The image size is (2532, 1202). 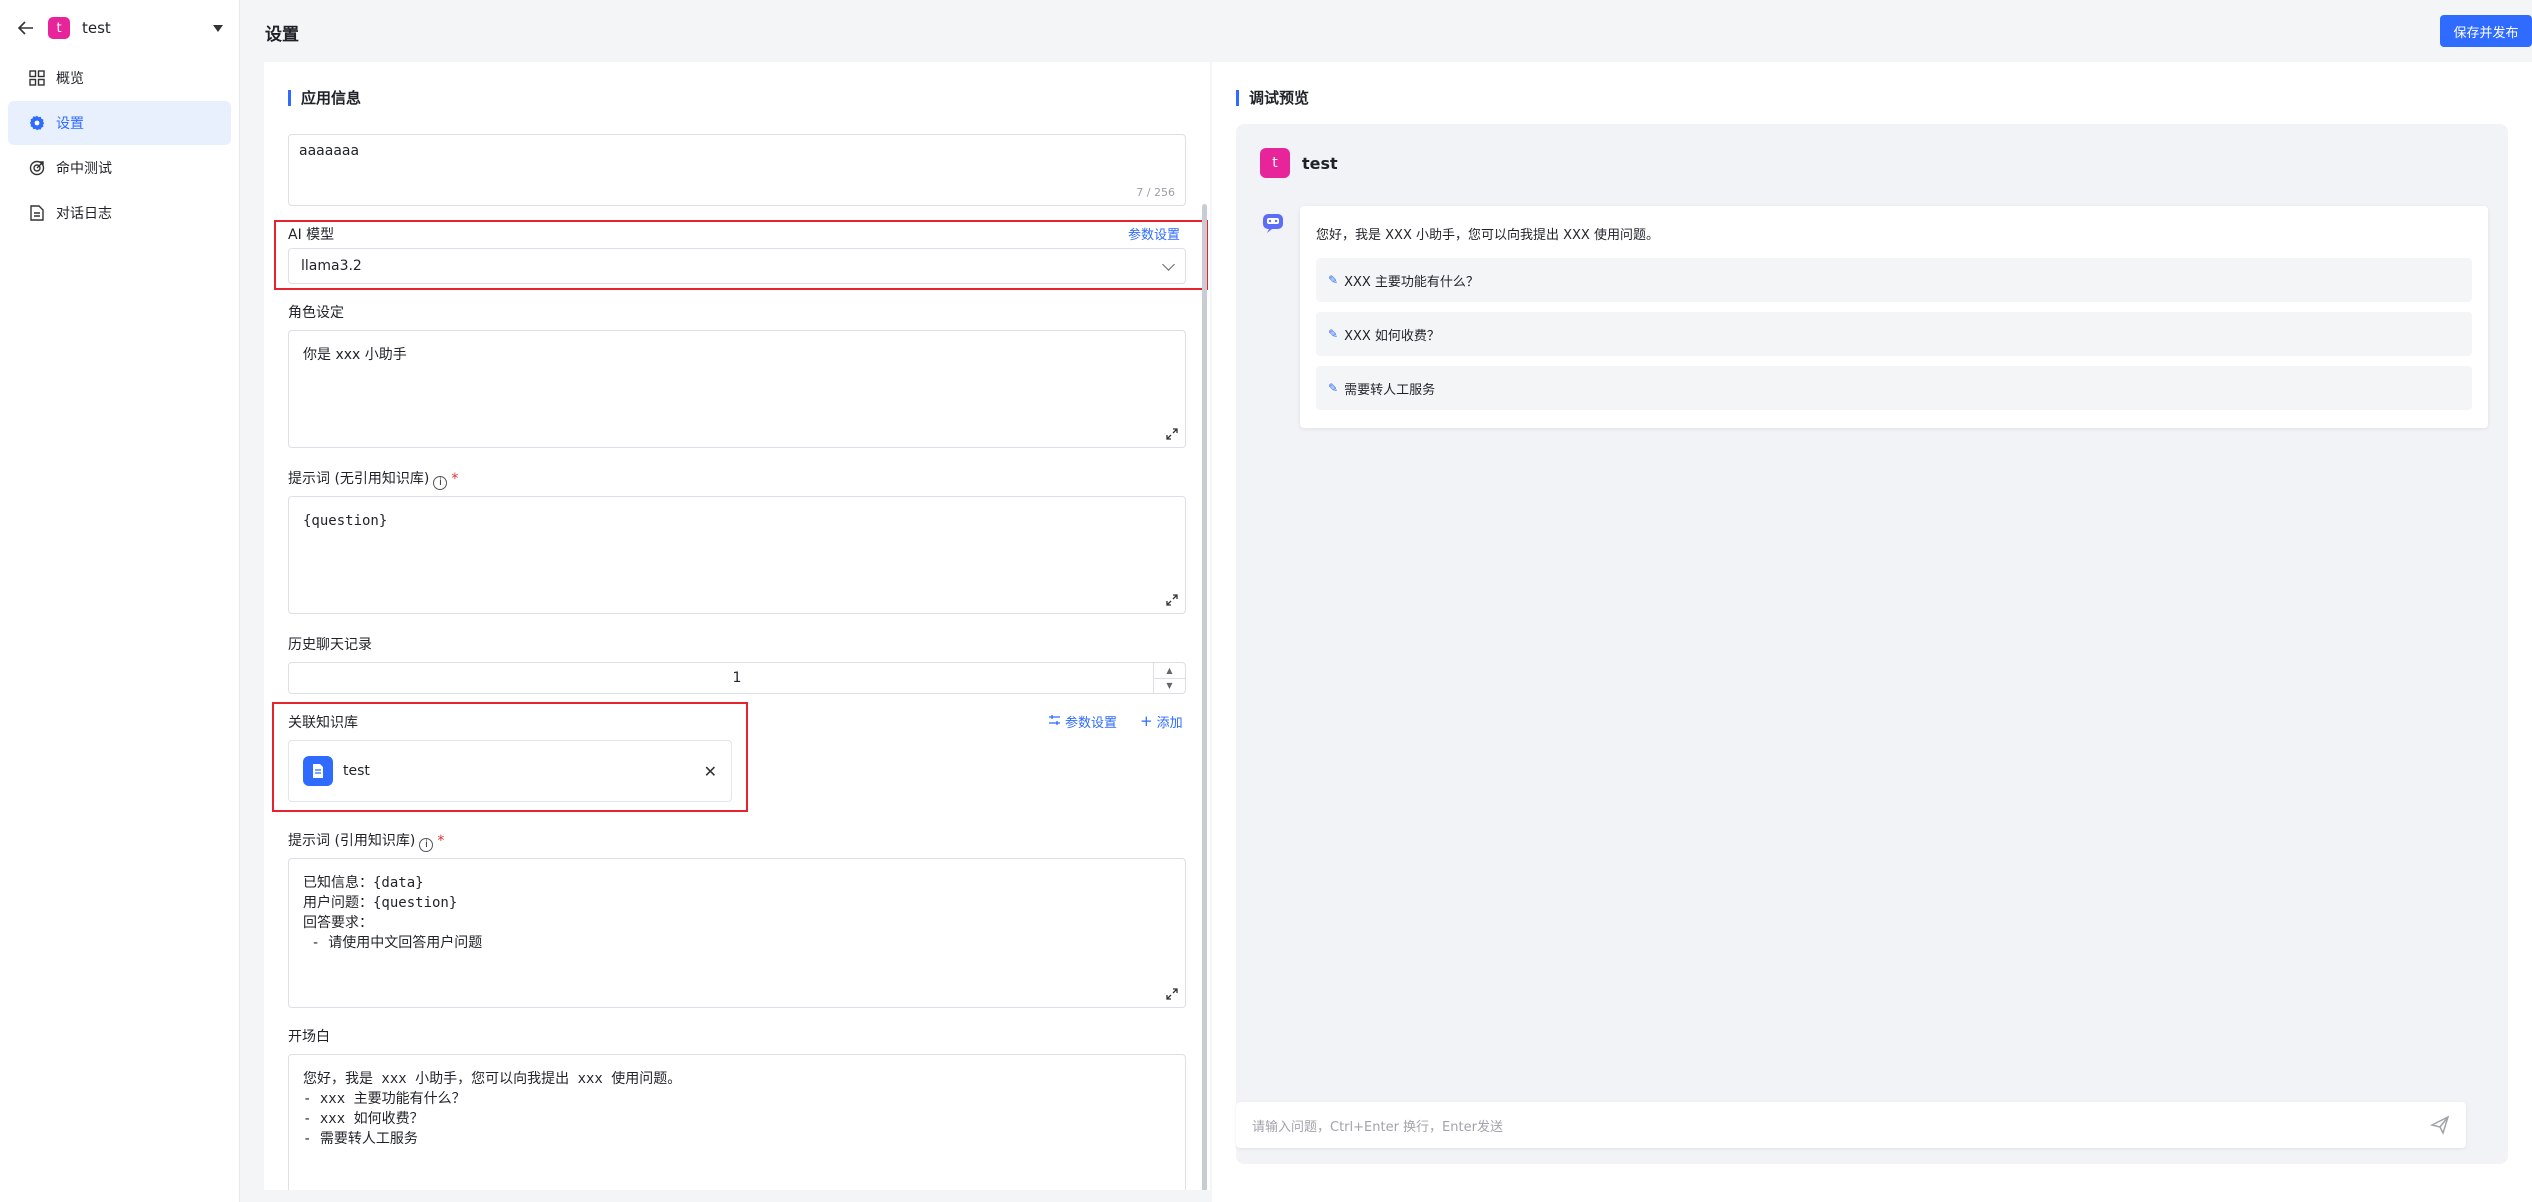 What do you see at coordinates (119, 78) in the screenshot?
I see `sidebar-item-overview: 概览` at bounding box center [119, 78].